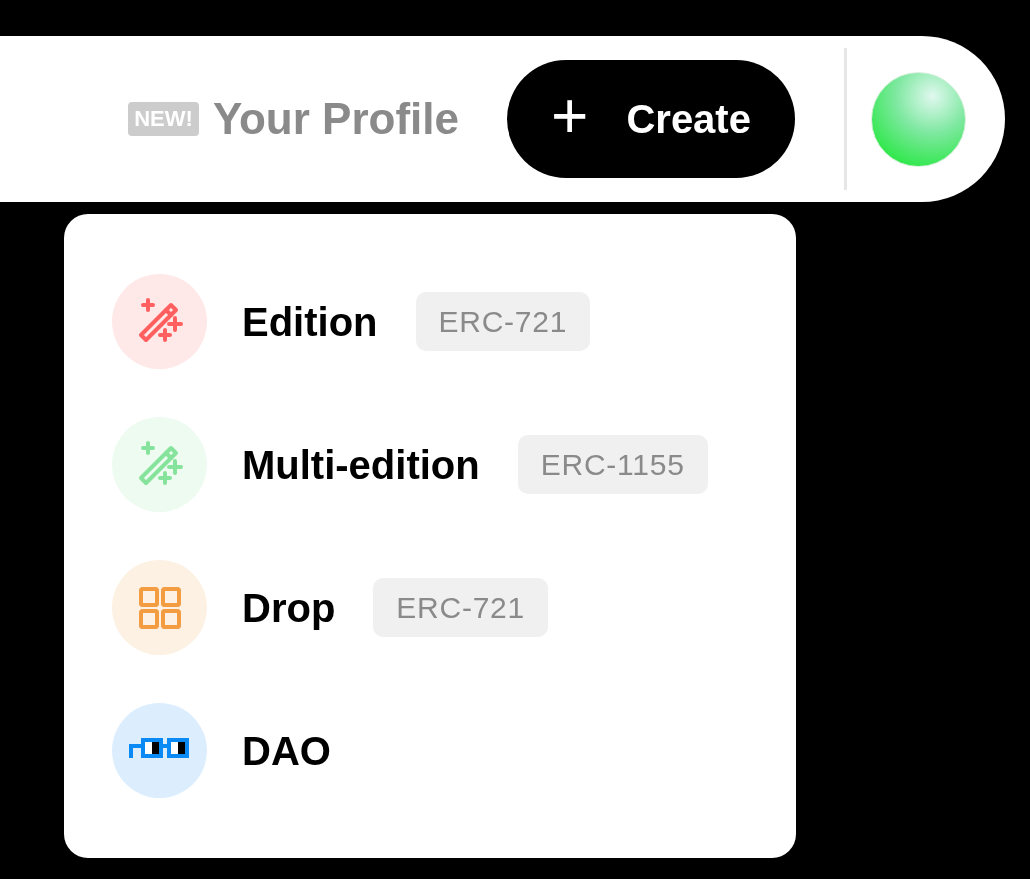  I want to click on menu-item: DAO, so click(454, 750).